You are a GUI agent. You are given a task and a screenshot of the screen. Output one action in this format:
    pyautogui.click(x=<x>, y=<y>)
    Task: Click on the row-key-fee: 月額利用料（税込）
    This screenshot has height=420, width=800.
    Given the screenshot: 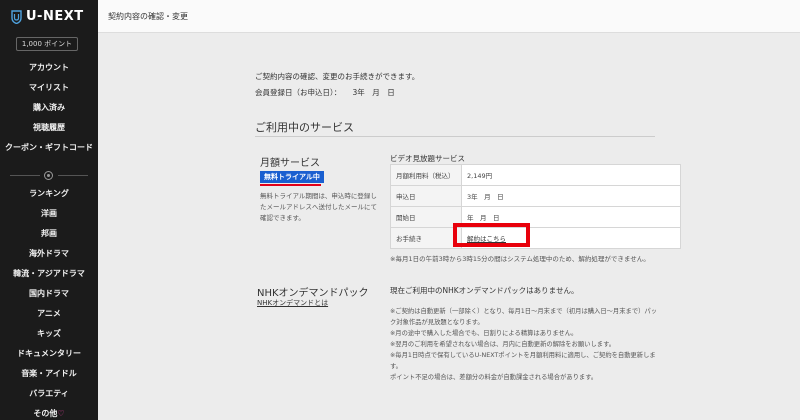 What is the action you would take?
    pyautogui.click(x=426, y=175)
    